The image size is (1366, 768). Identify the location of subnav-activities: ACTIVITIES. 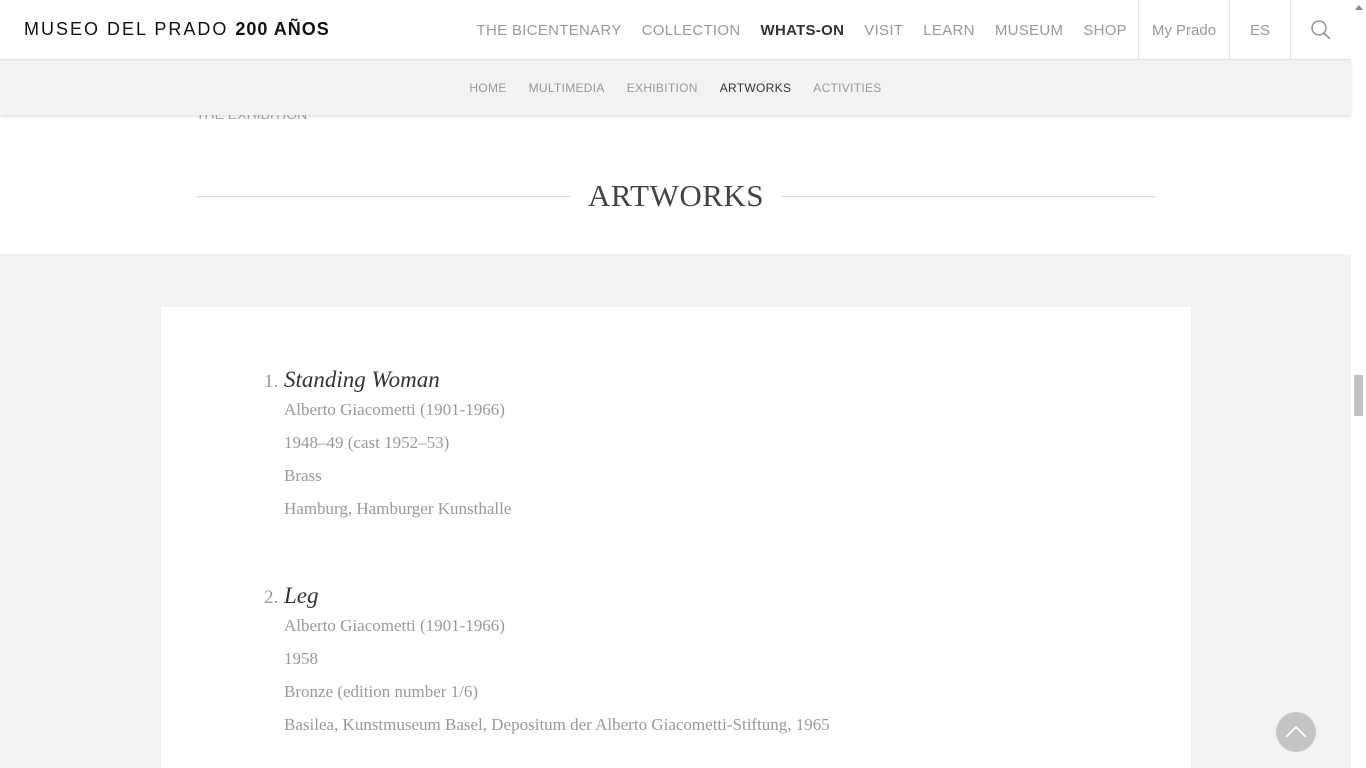
(847, 88).